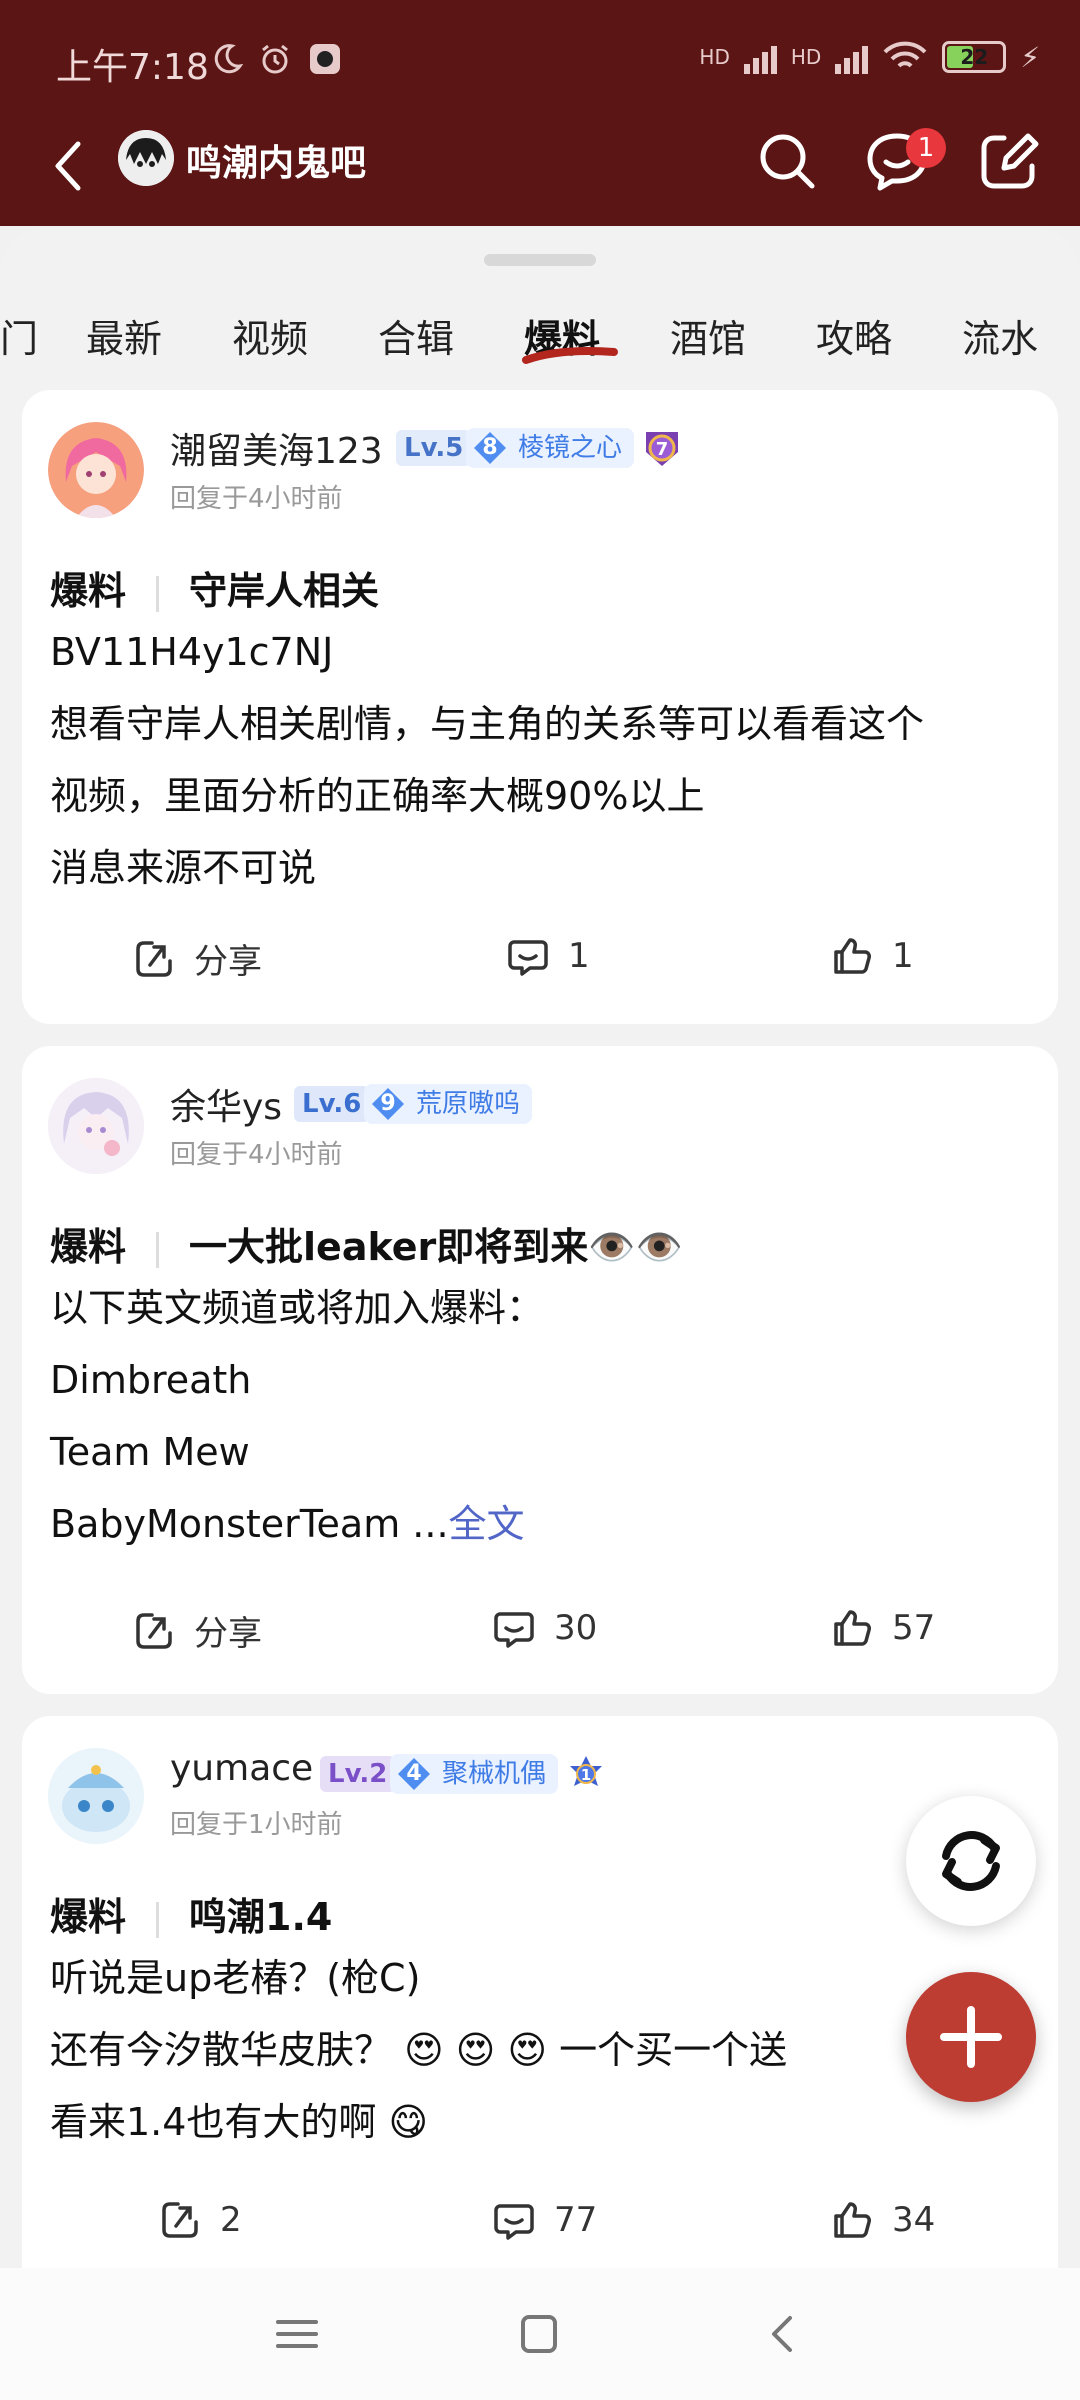 The height and width of the screenshot is (2400, 1080). I want to click on alarm-icon, so click(275, 59).